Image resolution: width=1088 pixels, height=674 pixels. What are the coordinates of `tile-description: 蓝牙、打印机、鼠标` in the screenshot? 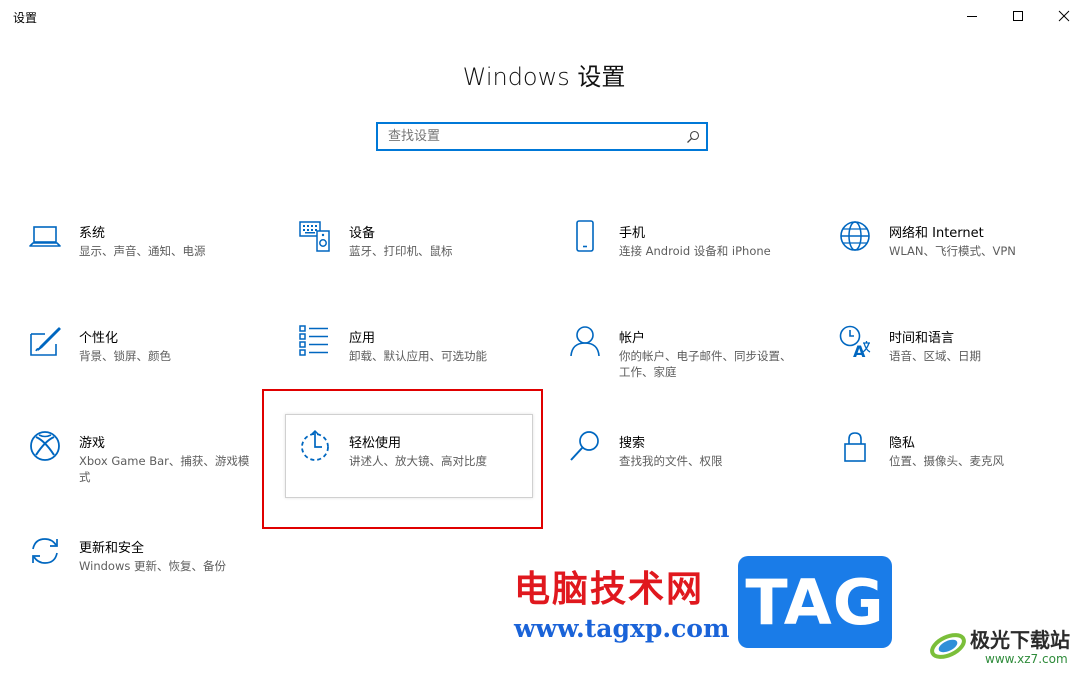 It's located at (401, 251).